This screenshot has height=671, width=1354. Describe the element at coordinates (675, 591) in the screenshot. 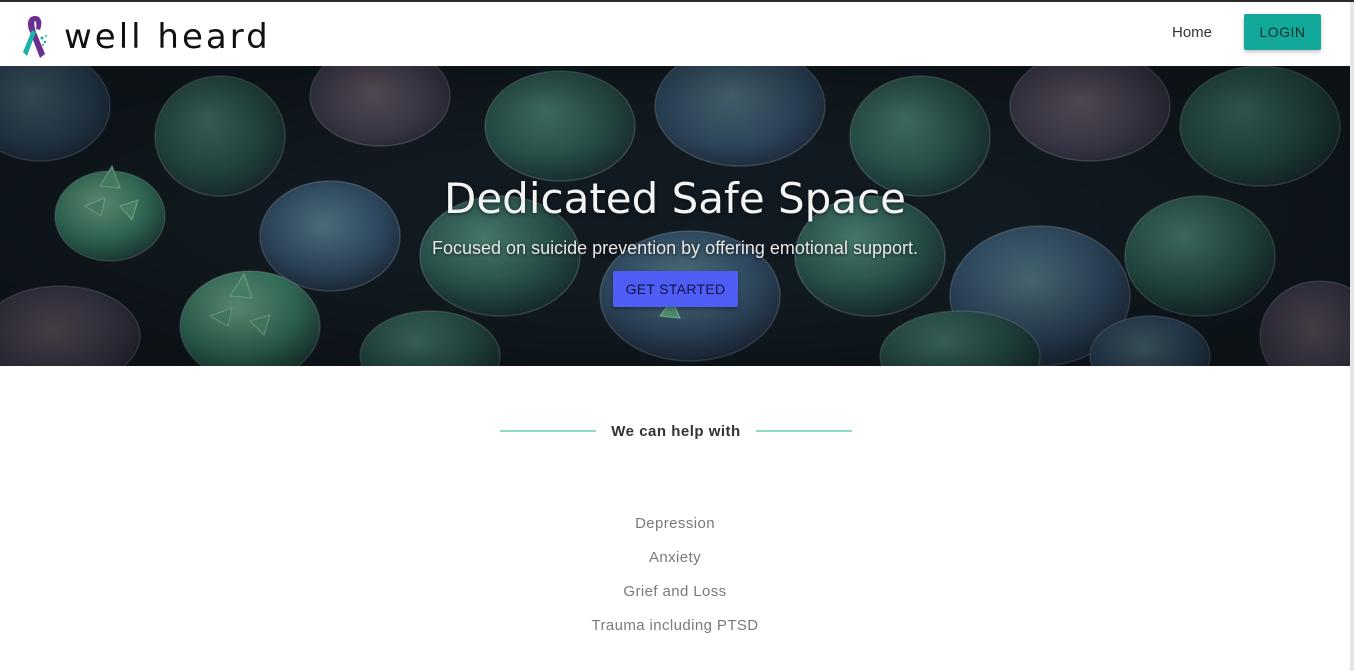

I see `list-item: Grief and Loss` at that location.